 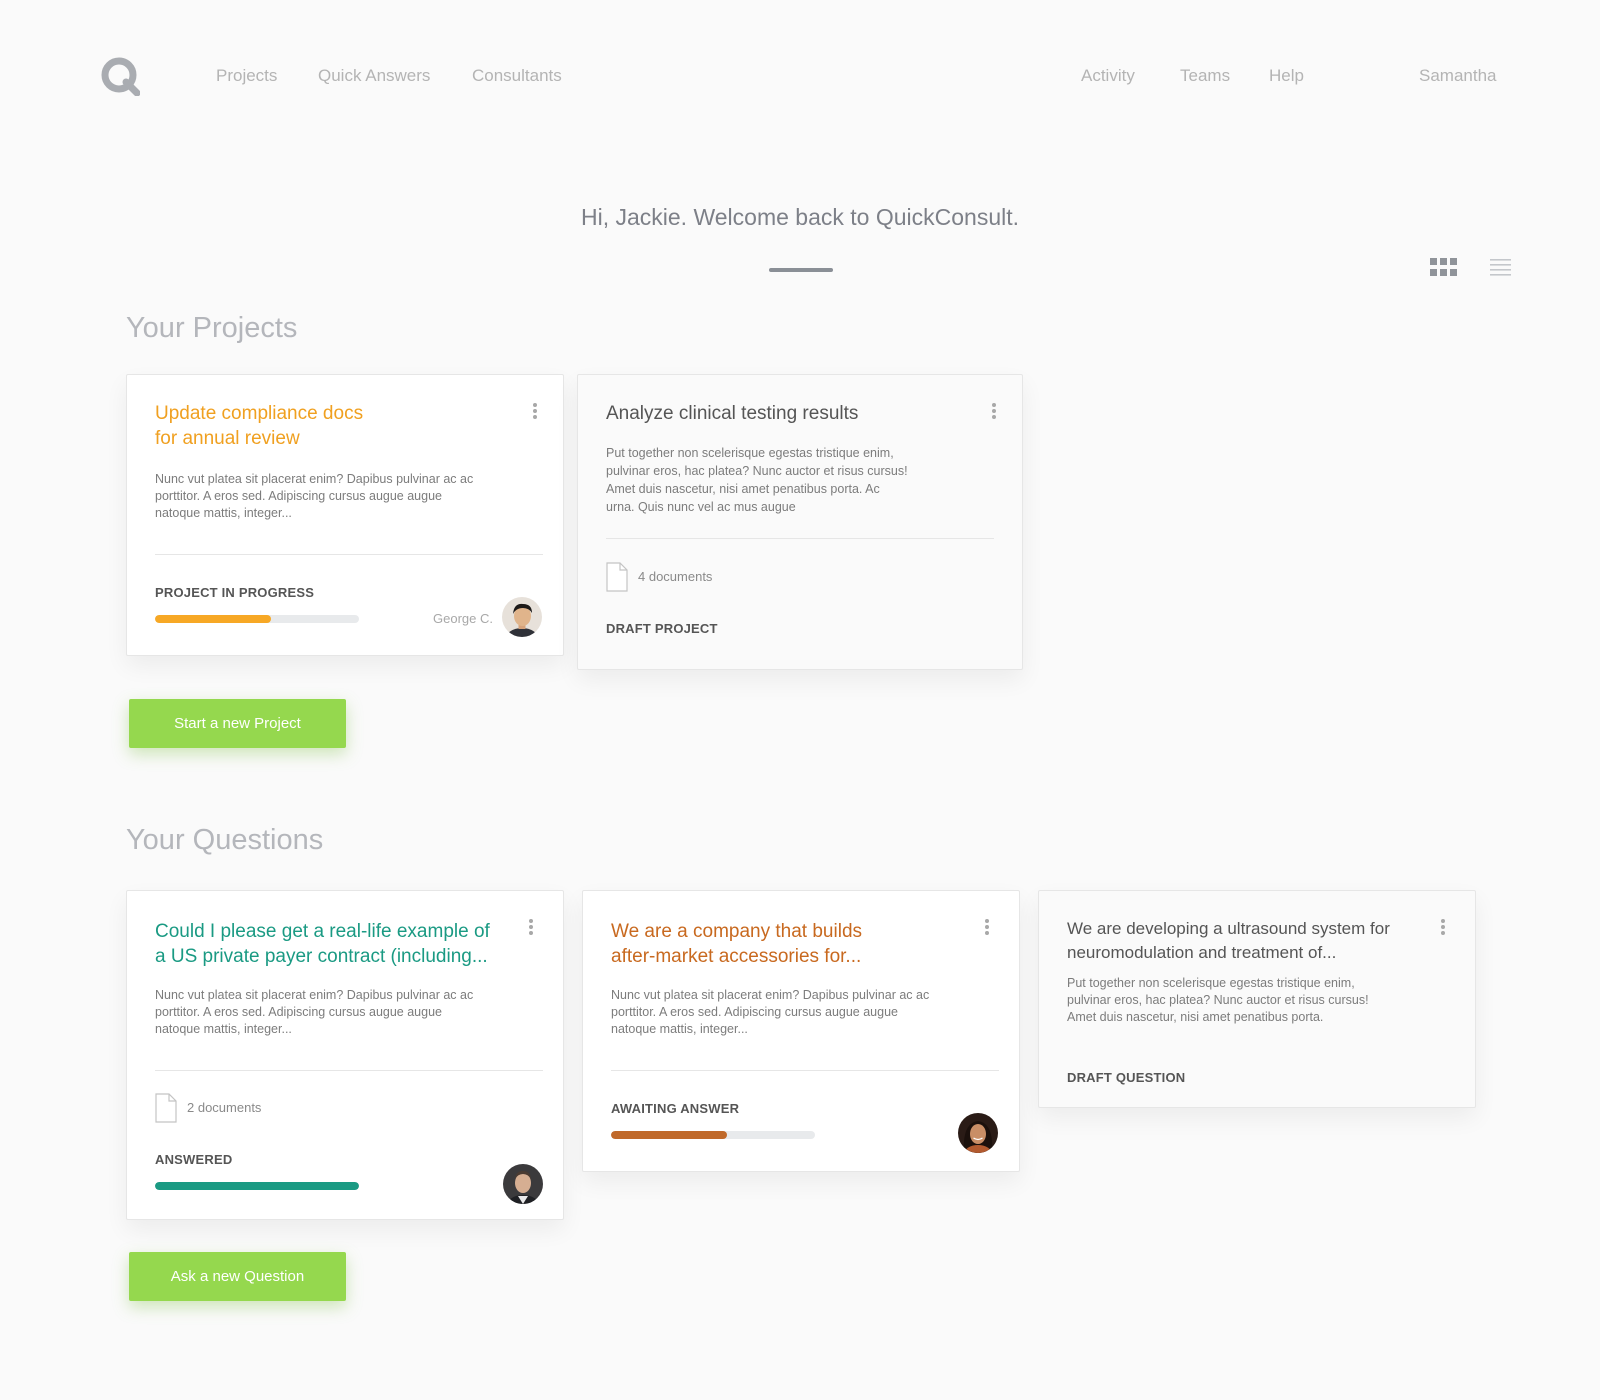 What do you see at coordinates (1501, 268) in the screenshot?
I see `list-view-icon` at bounding box center [1501, 268].